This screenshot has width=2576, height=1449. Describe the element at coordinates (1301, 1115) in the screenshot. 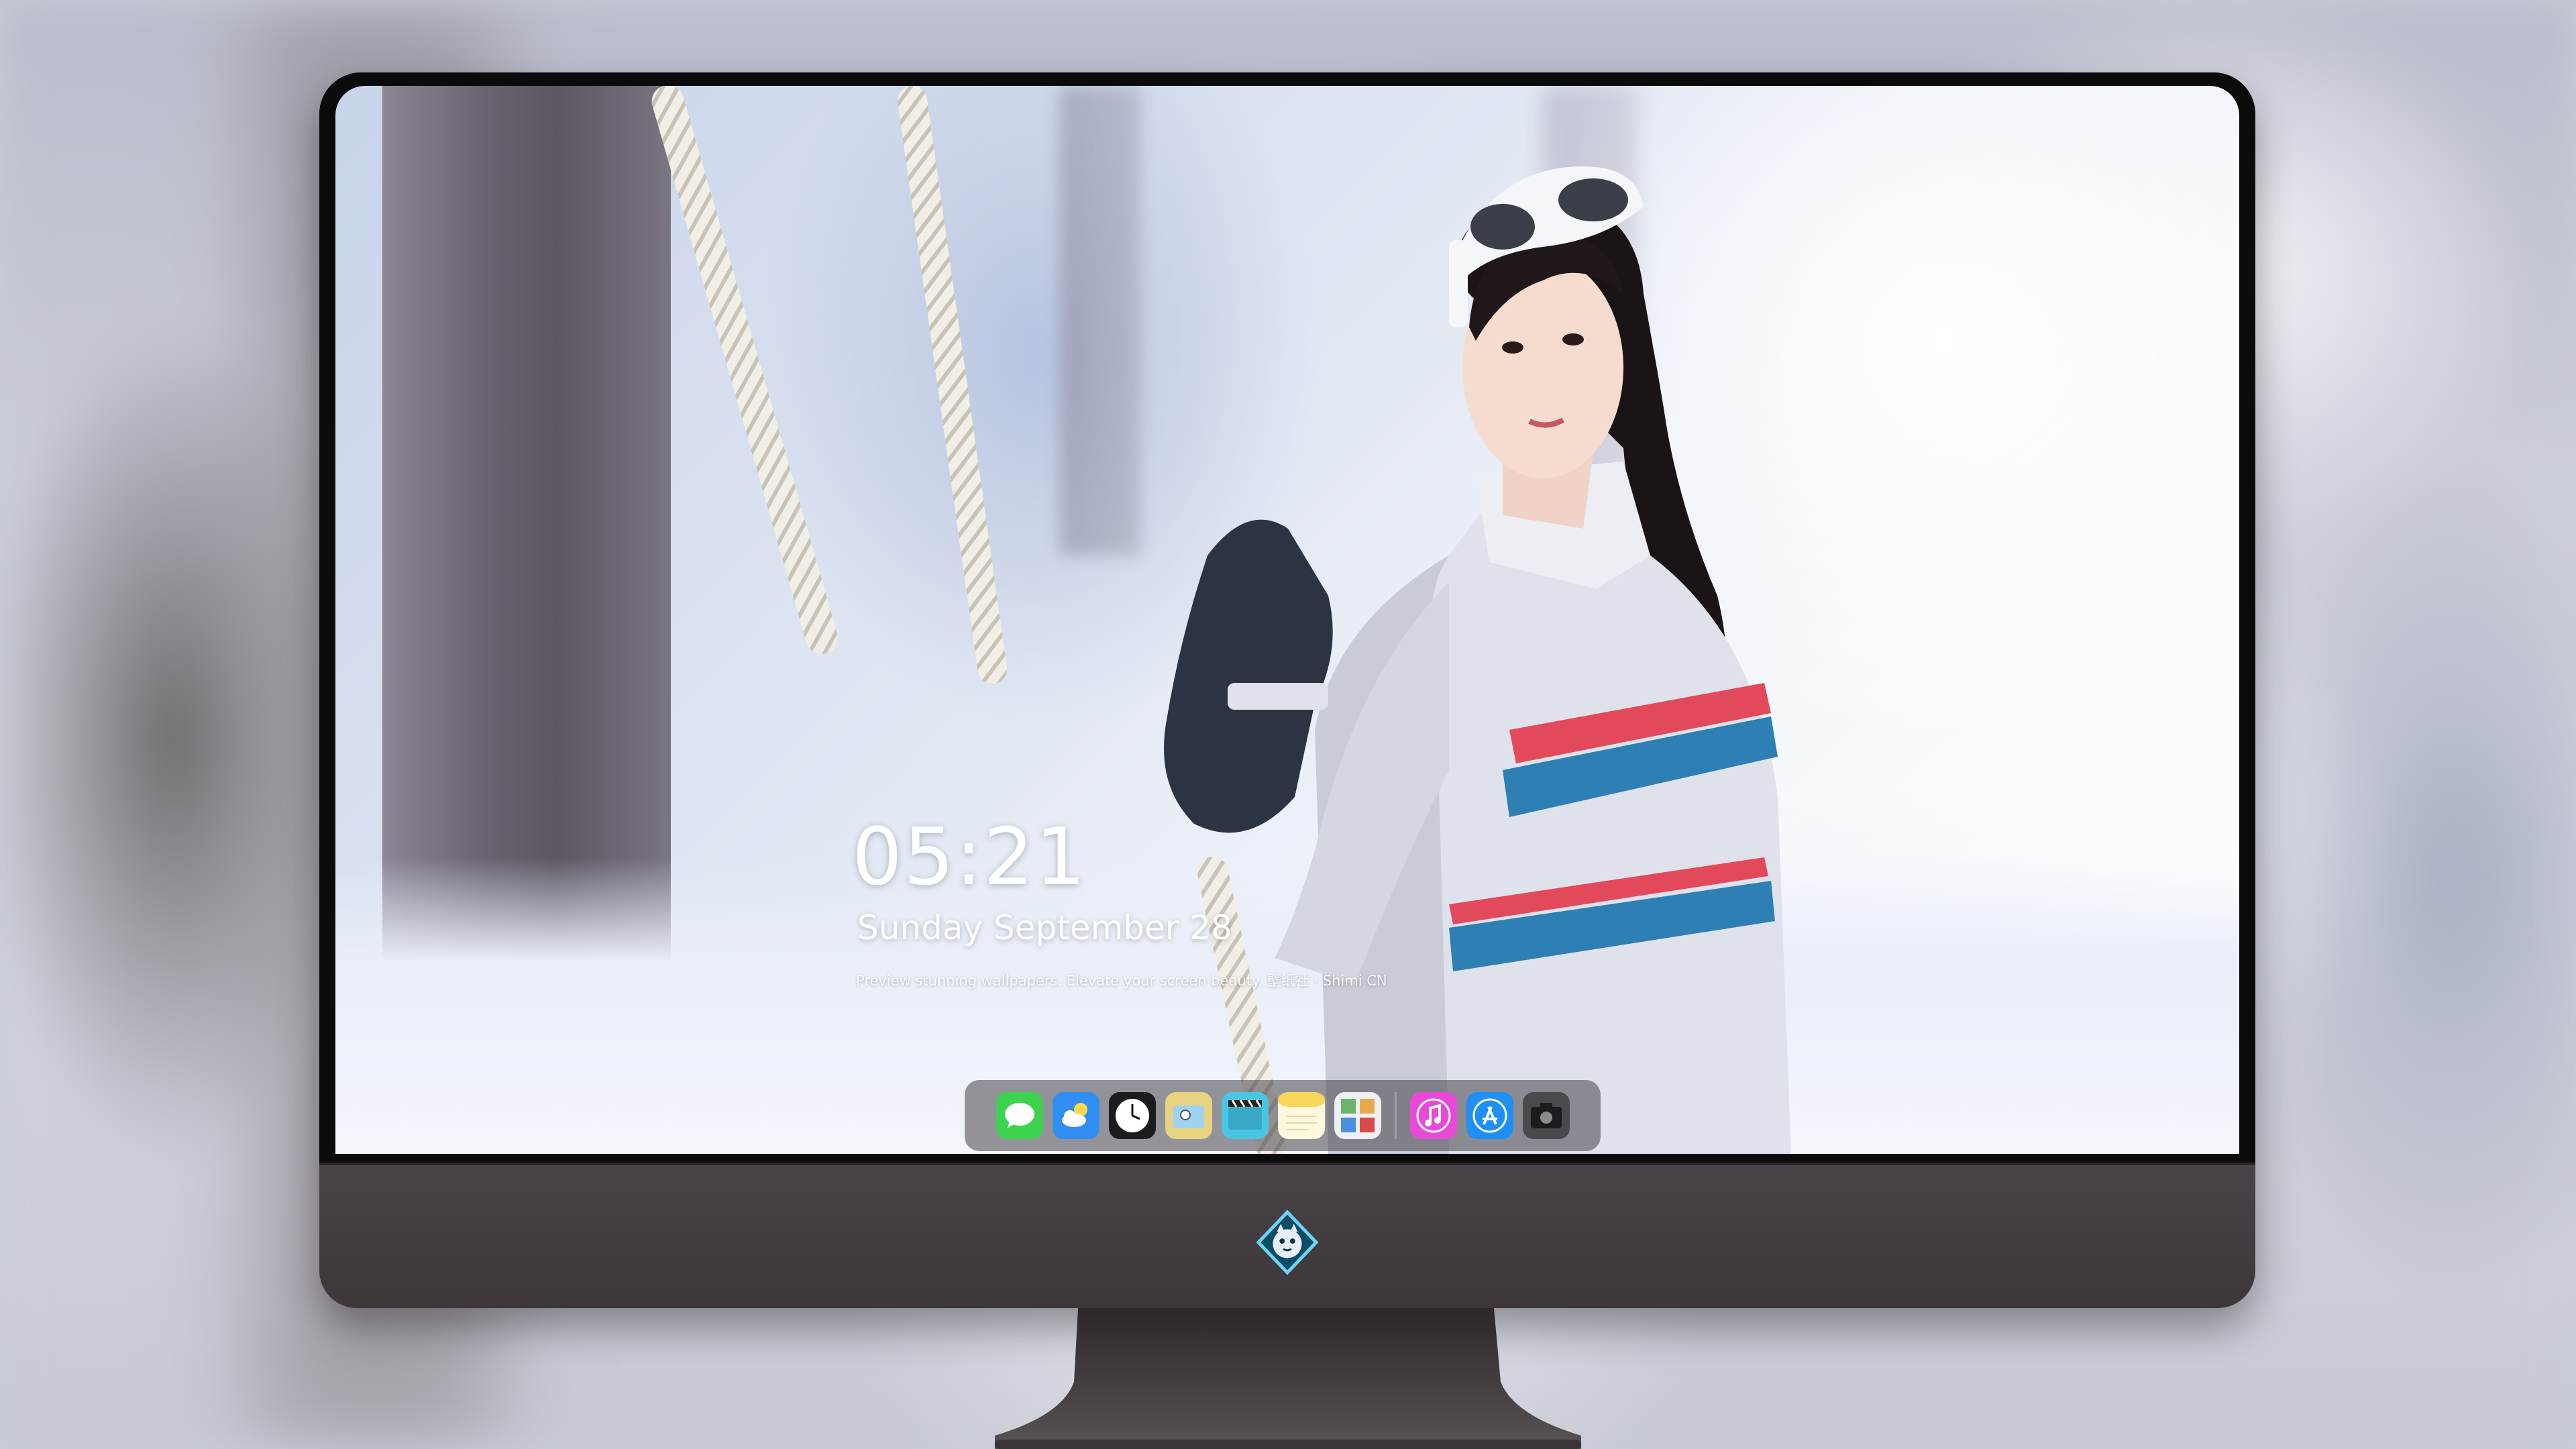

I see `notes-icon` at that location.